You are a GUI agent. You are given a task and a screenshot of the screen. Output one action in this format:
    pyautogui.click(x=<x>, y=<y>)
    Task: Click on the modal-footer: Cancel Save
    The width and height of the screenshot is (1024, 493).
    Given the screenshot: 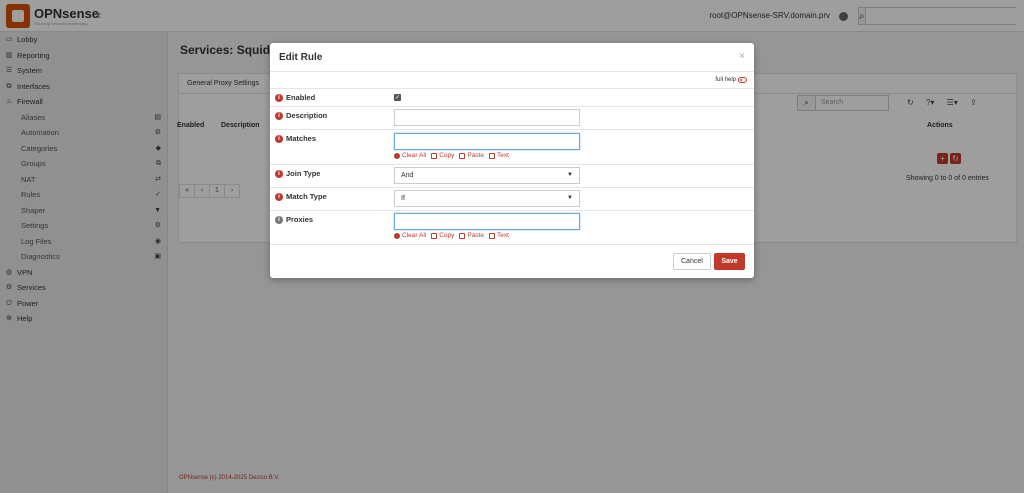 What is the action you would take?
    pyautogui.click(x=512, y=261)
    